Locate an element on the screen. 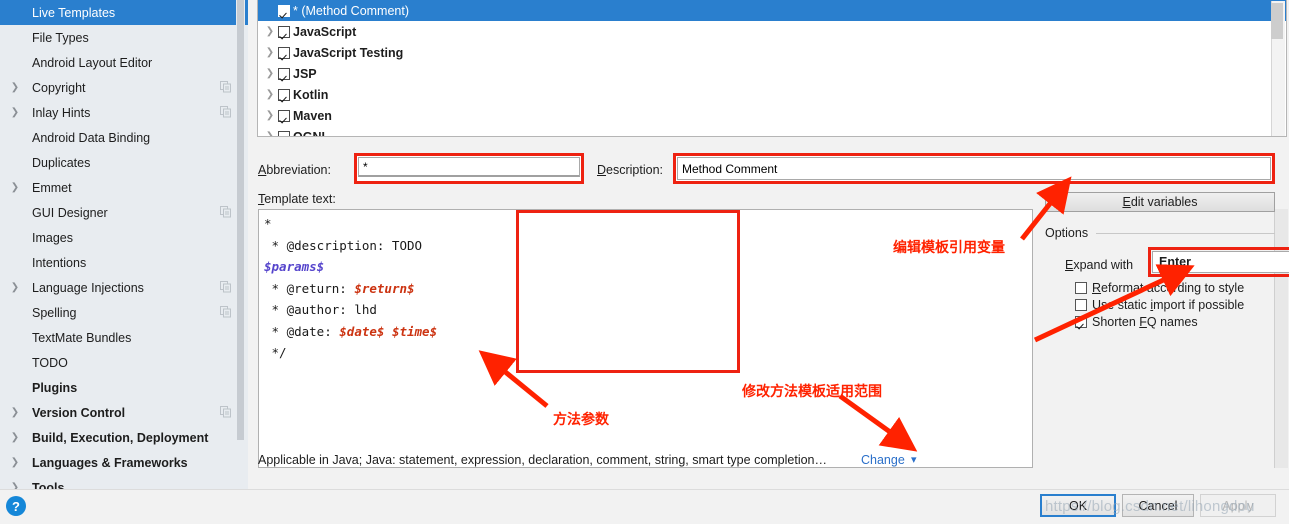 The width and height of the screenshot is (1289, 524). tree-scrollbar-thumb is located at coordinates (1277, 21).